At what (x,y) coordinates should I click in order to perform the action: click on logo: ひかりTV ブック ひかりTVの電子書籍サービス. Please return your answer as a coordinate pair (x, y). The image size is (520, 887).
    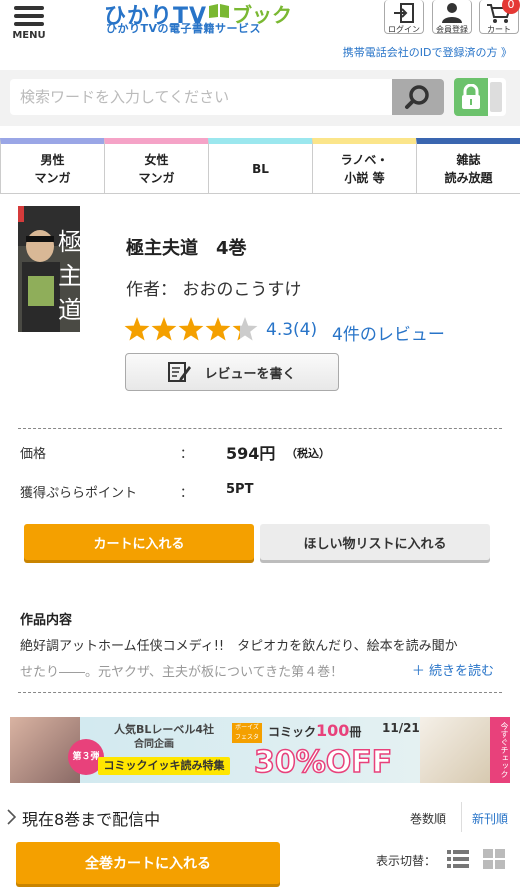
    Looking at the image, I should click on (204, 18).